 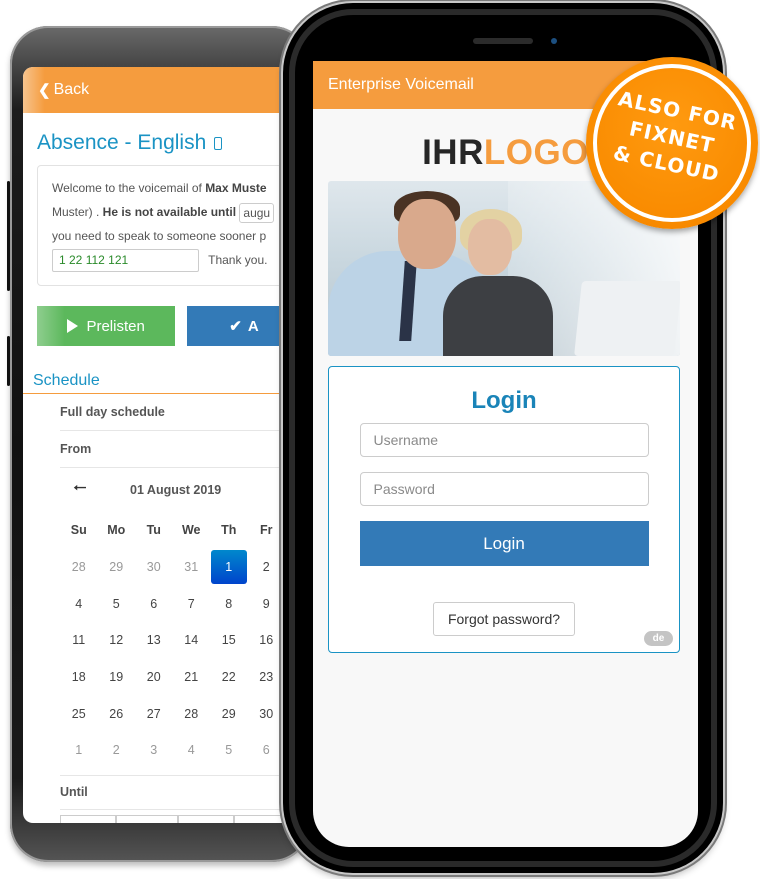 What do you see at coordinates (166, 143) in the screenshot?
I see `page-title: Absence - English` at bounding box center [166, 143].